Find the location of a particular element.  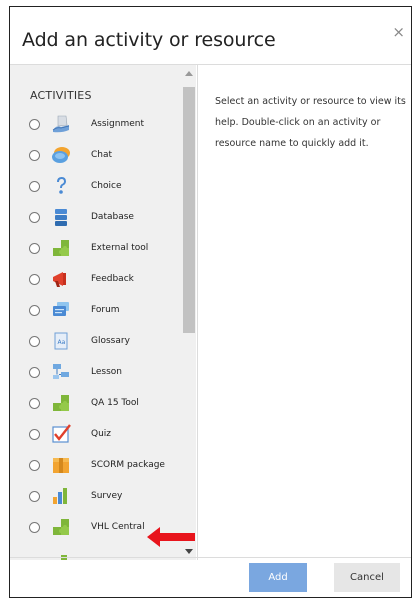

activity-label: Forum is located at coordinates (105, 310).